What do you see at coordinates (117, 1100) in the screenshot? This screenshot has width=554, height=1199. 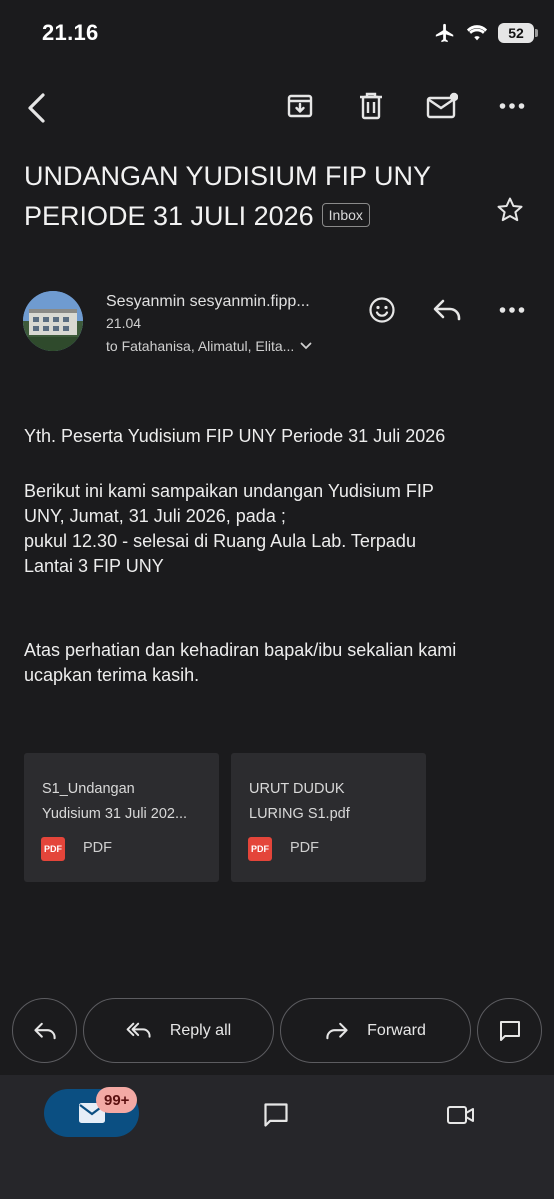 I see `unread-count-badge: 99+` at bounding box center [117, 1100].